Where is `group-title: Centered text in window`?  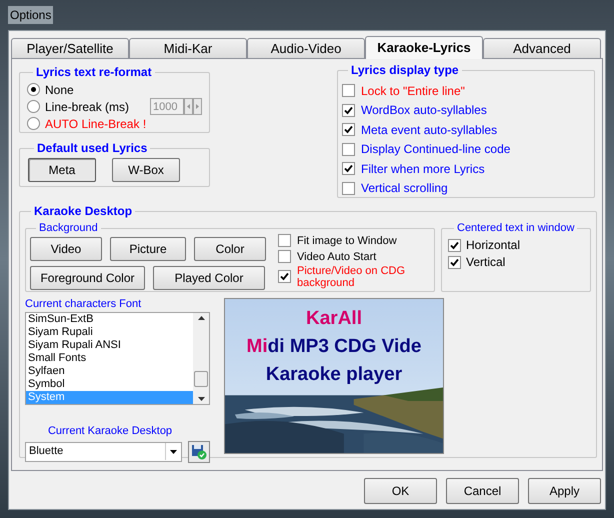 group-title: Centered text in window is located at coordinates (516, 228).